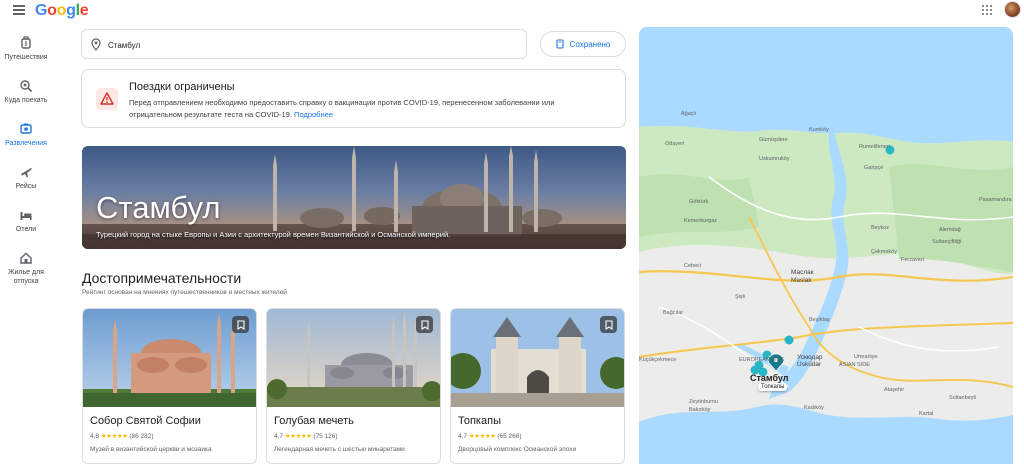  I want to click on map-label: EUROPEAN SIDE, so click(762, 360).